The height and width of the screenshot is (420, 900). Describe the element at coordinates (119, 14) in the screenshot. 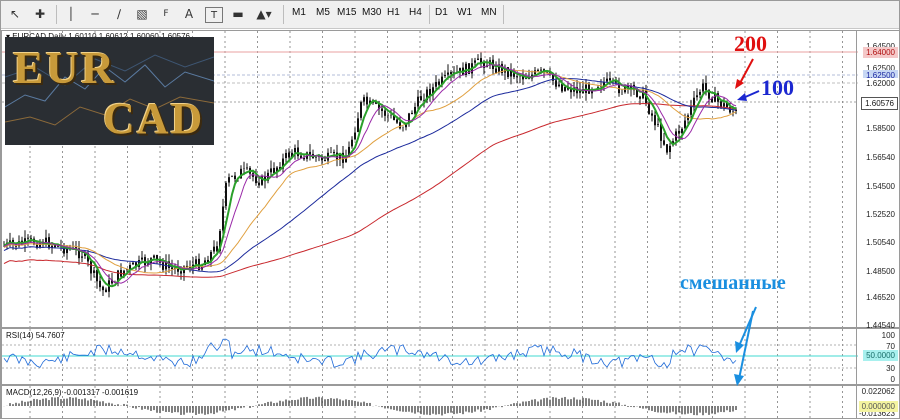

I see `trendline-icon: ∕` at that location.